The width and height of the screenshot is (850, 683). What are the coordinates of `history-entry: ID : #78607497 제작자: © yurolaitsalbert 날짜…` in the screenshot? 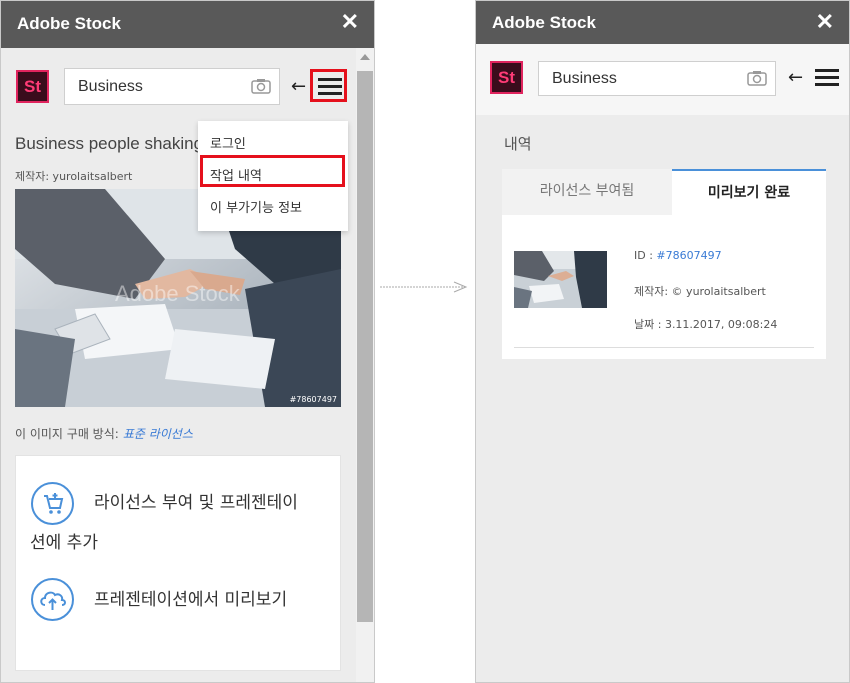 It's located at (664, 287).